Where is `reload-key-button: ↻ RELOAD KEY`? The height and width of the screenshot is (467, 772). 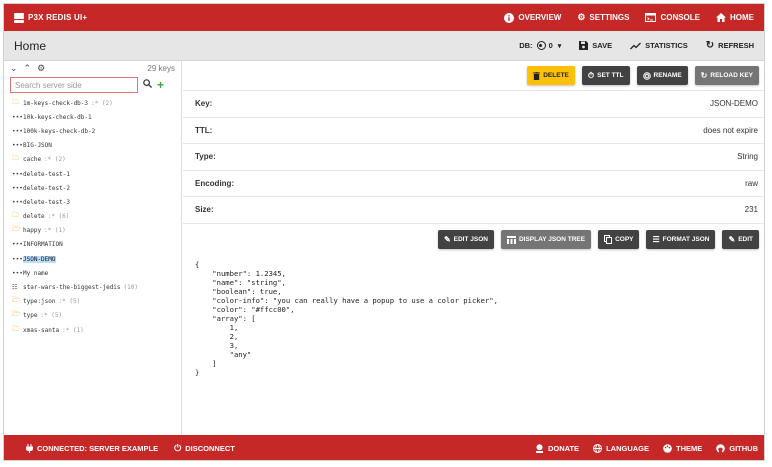
reload-key-button: ↻ RELOAD KEY is located at coordinates (726, 75).